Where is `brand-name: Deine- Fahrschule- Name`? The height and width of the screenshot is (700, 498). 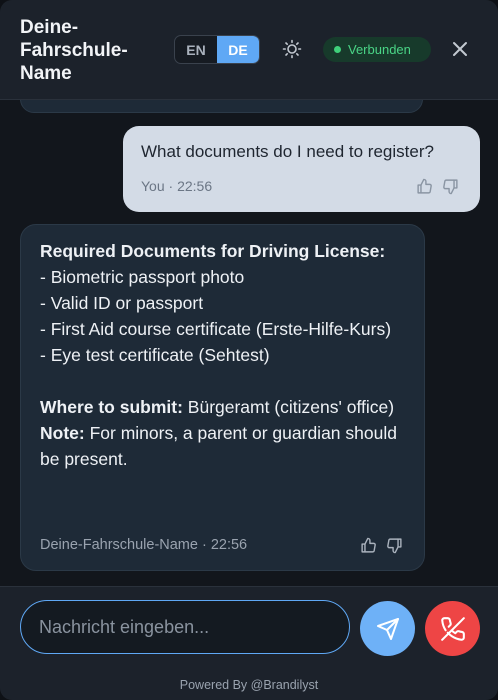 brand-name: Deine- Fahrschule- Name is located at coordinates (90, 50).